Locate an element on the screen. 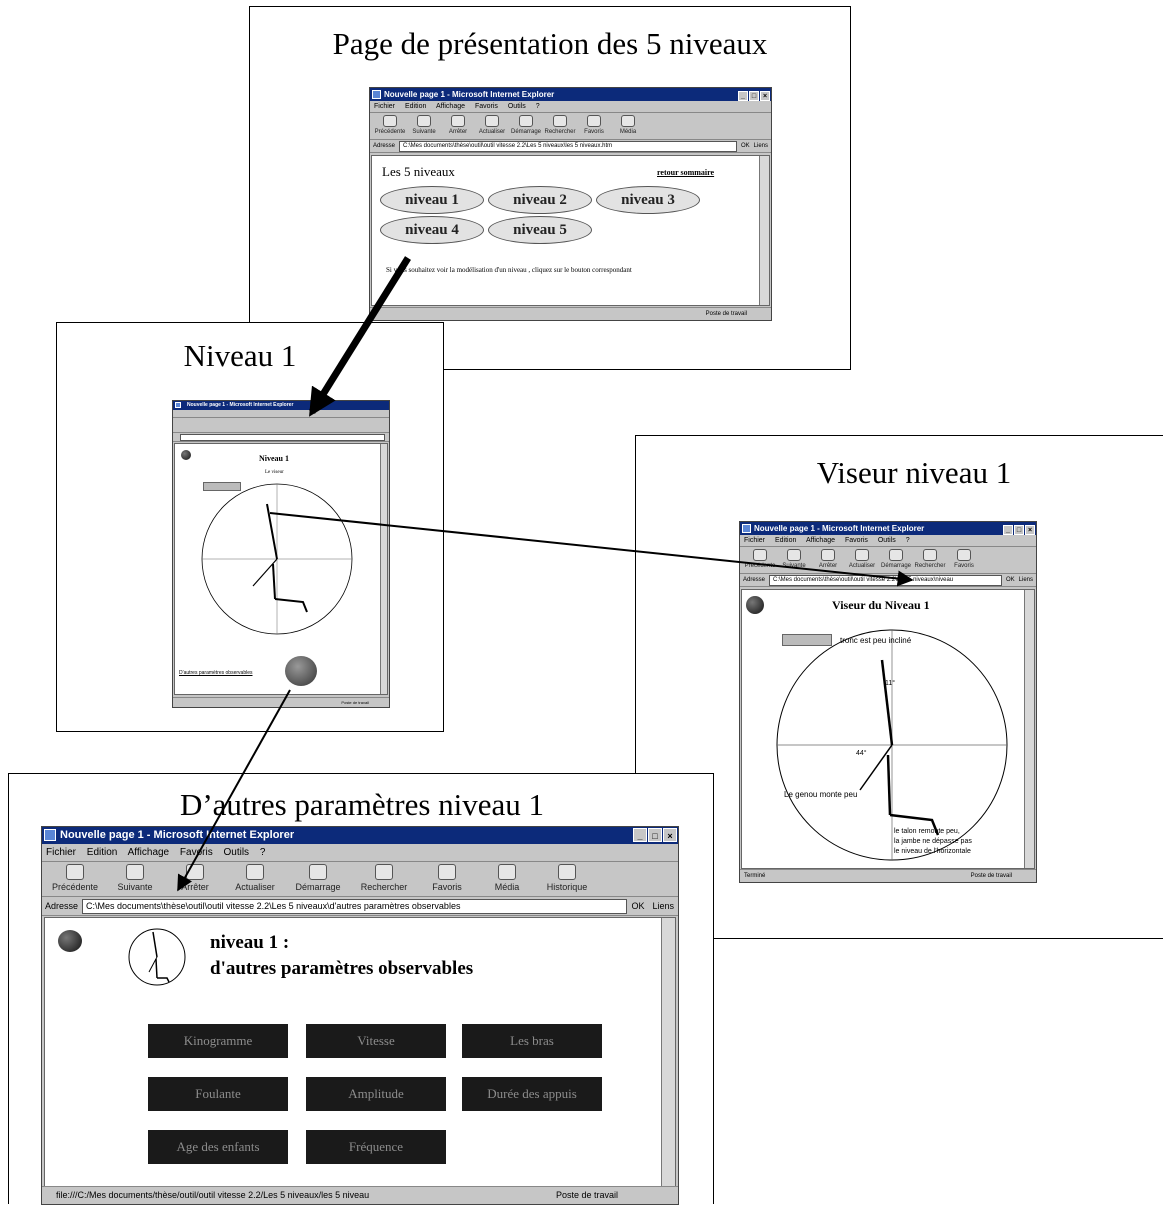  home-label: Démarrage is located at coordinates (895, 566).